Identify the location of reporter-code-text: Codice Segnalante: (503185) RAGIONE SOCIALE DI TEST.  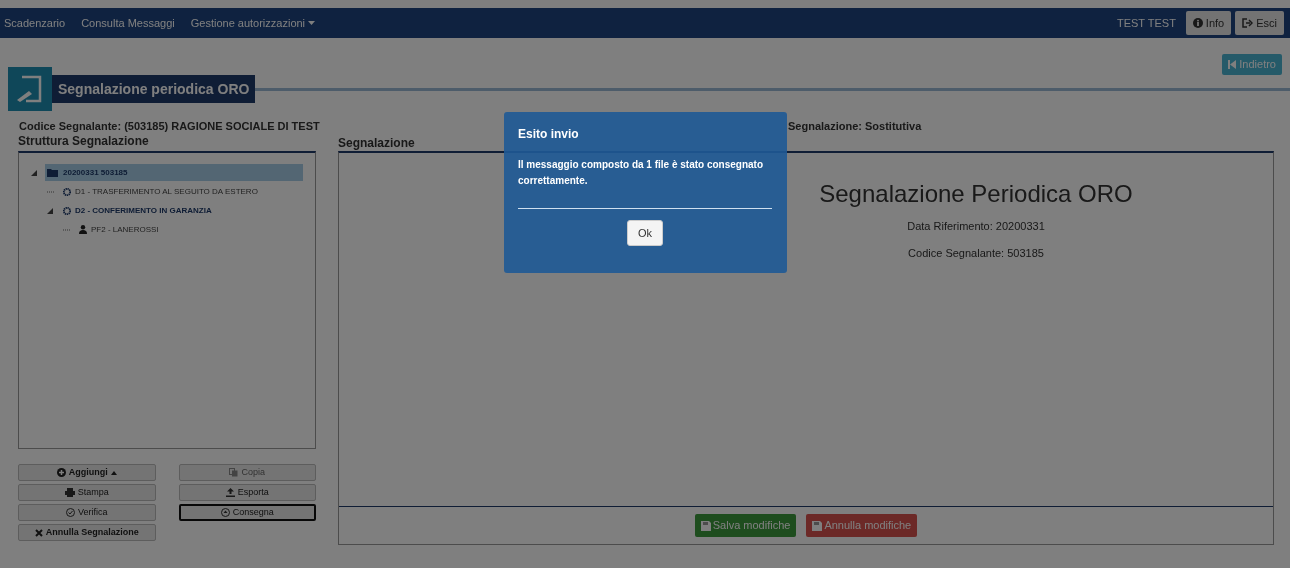
(169, 126).